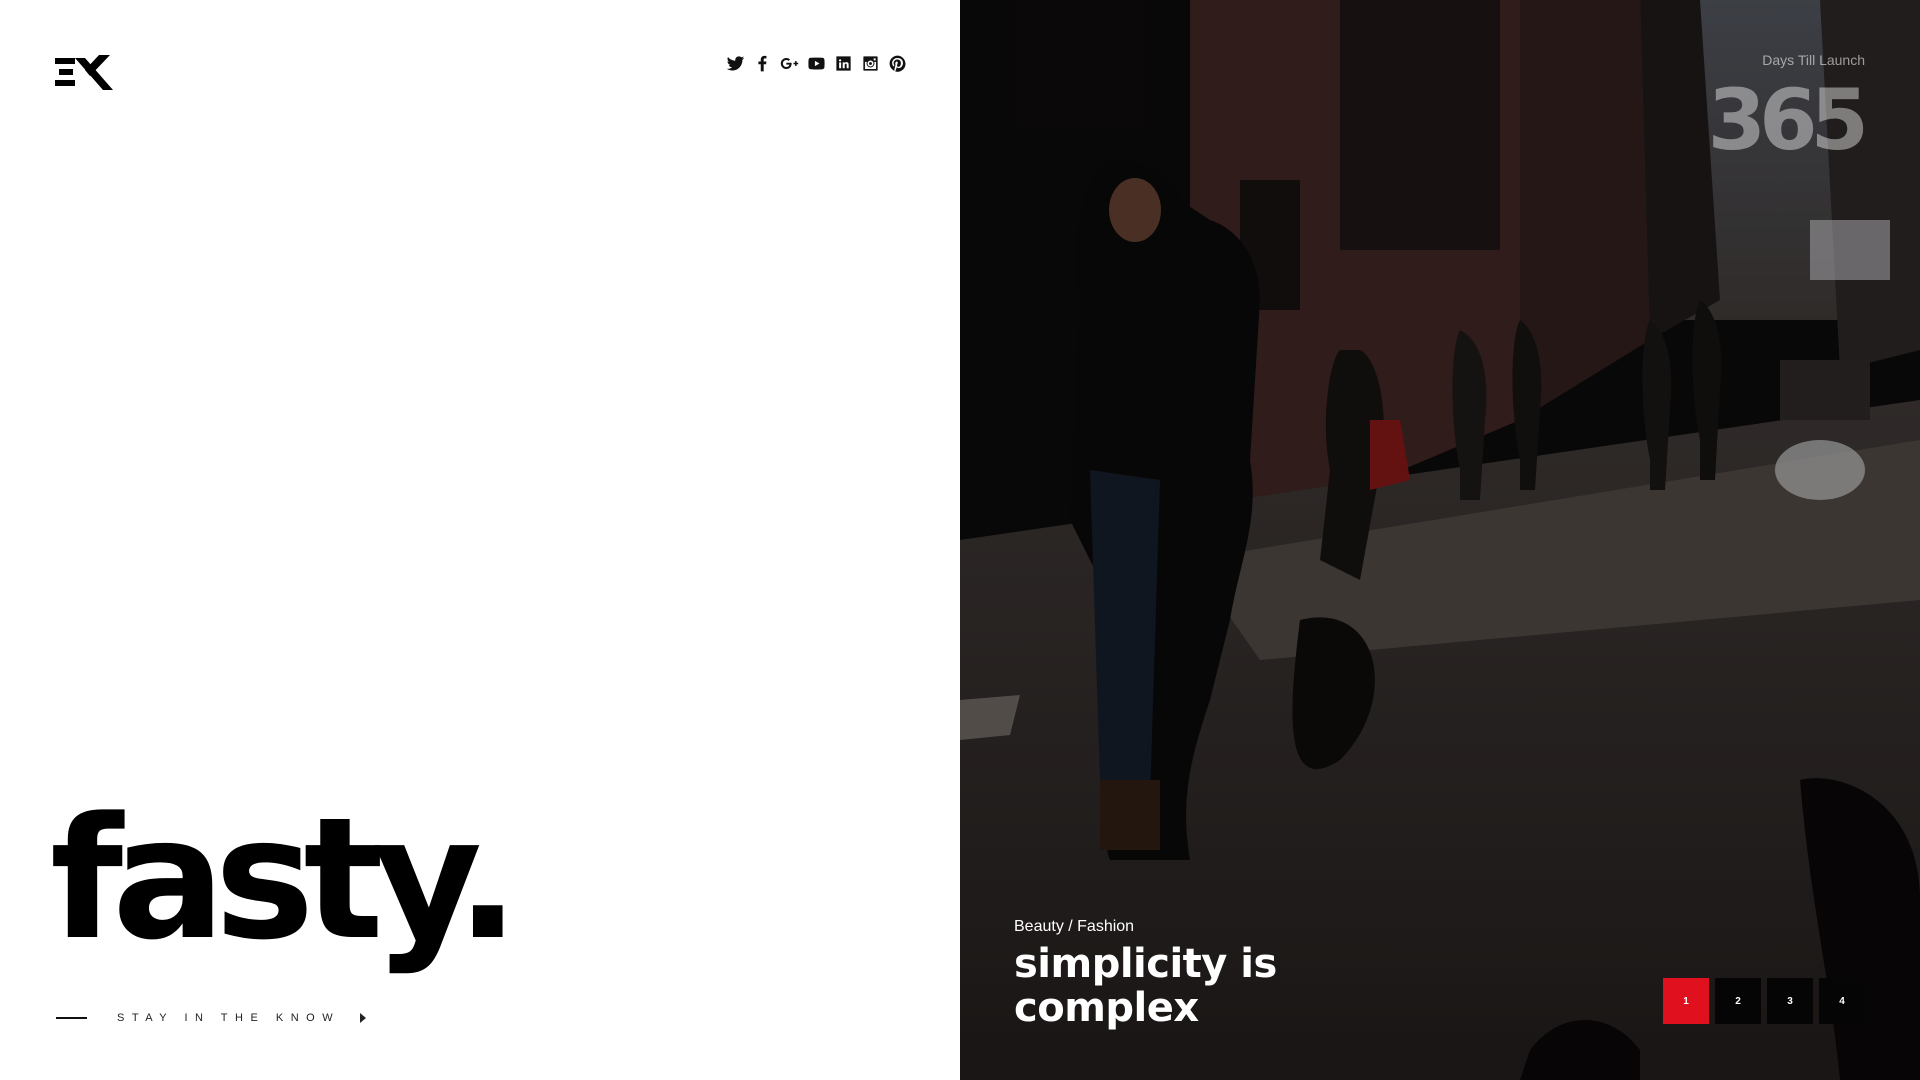  Describe the element at coordinates (1813, 60) in the screenshot. I see `countdown-label: Days Till Launch` at that location.